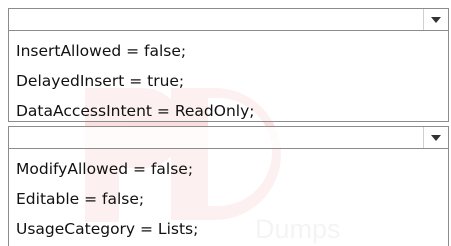 The width and height of the screenshot is (451, 246). Describe the element at coordinates (228, 20) in the screenshot. I see `top-property-dropdown` at that location.